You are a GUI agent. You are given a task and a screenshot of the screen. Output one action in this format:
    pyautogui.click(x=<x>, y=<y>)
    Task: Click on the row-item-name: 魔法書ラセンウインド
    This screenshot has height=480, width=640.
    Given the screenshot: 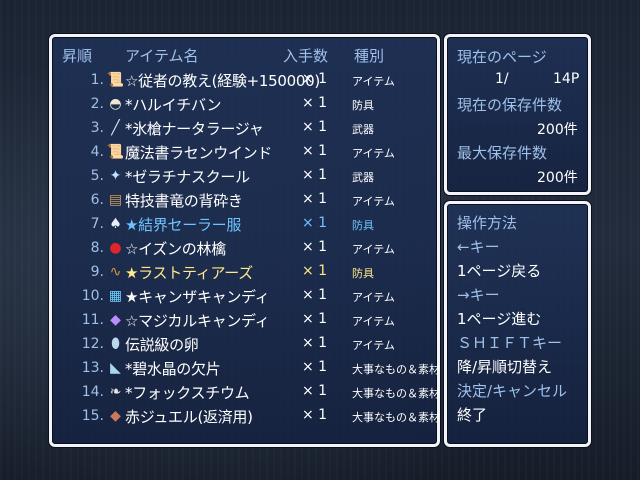 What is the action you would take?
    pyautogui.click(x=199, y=153)
    